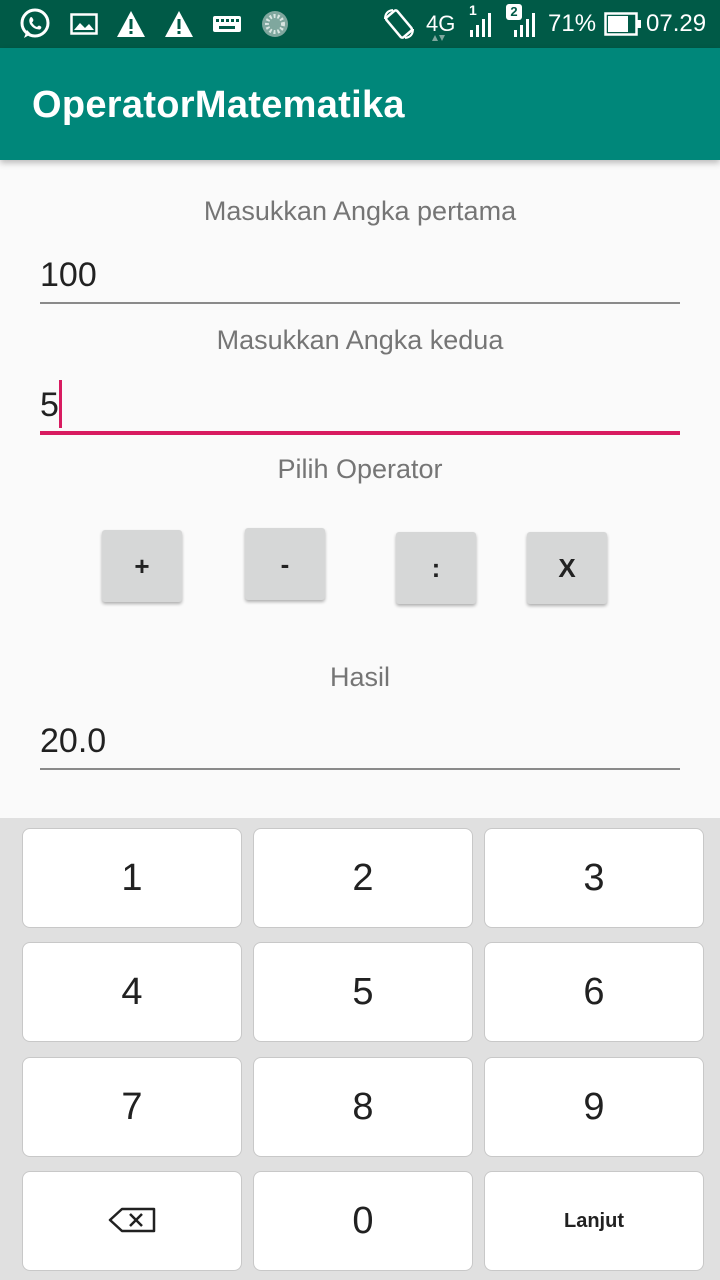  What do you see at coordinates (360, 340) in the screenshot?
I see `second-number-label: Masukkan Angka kedua` at bounding box center [360, 340].